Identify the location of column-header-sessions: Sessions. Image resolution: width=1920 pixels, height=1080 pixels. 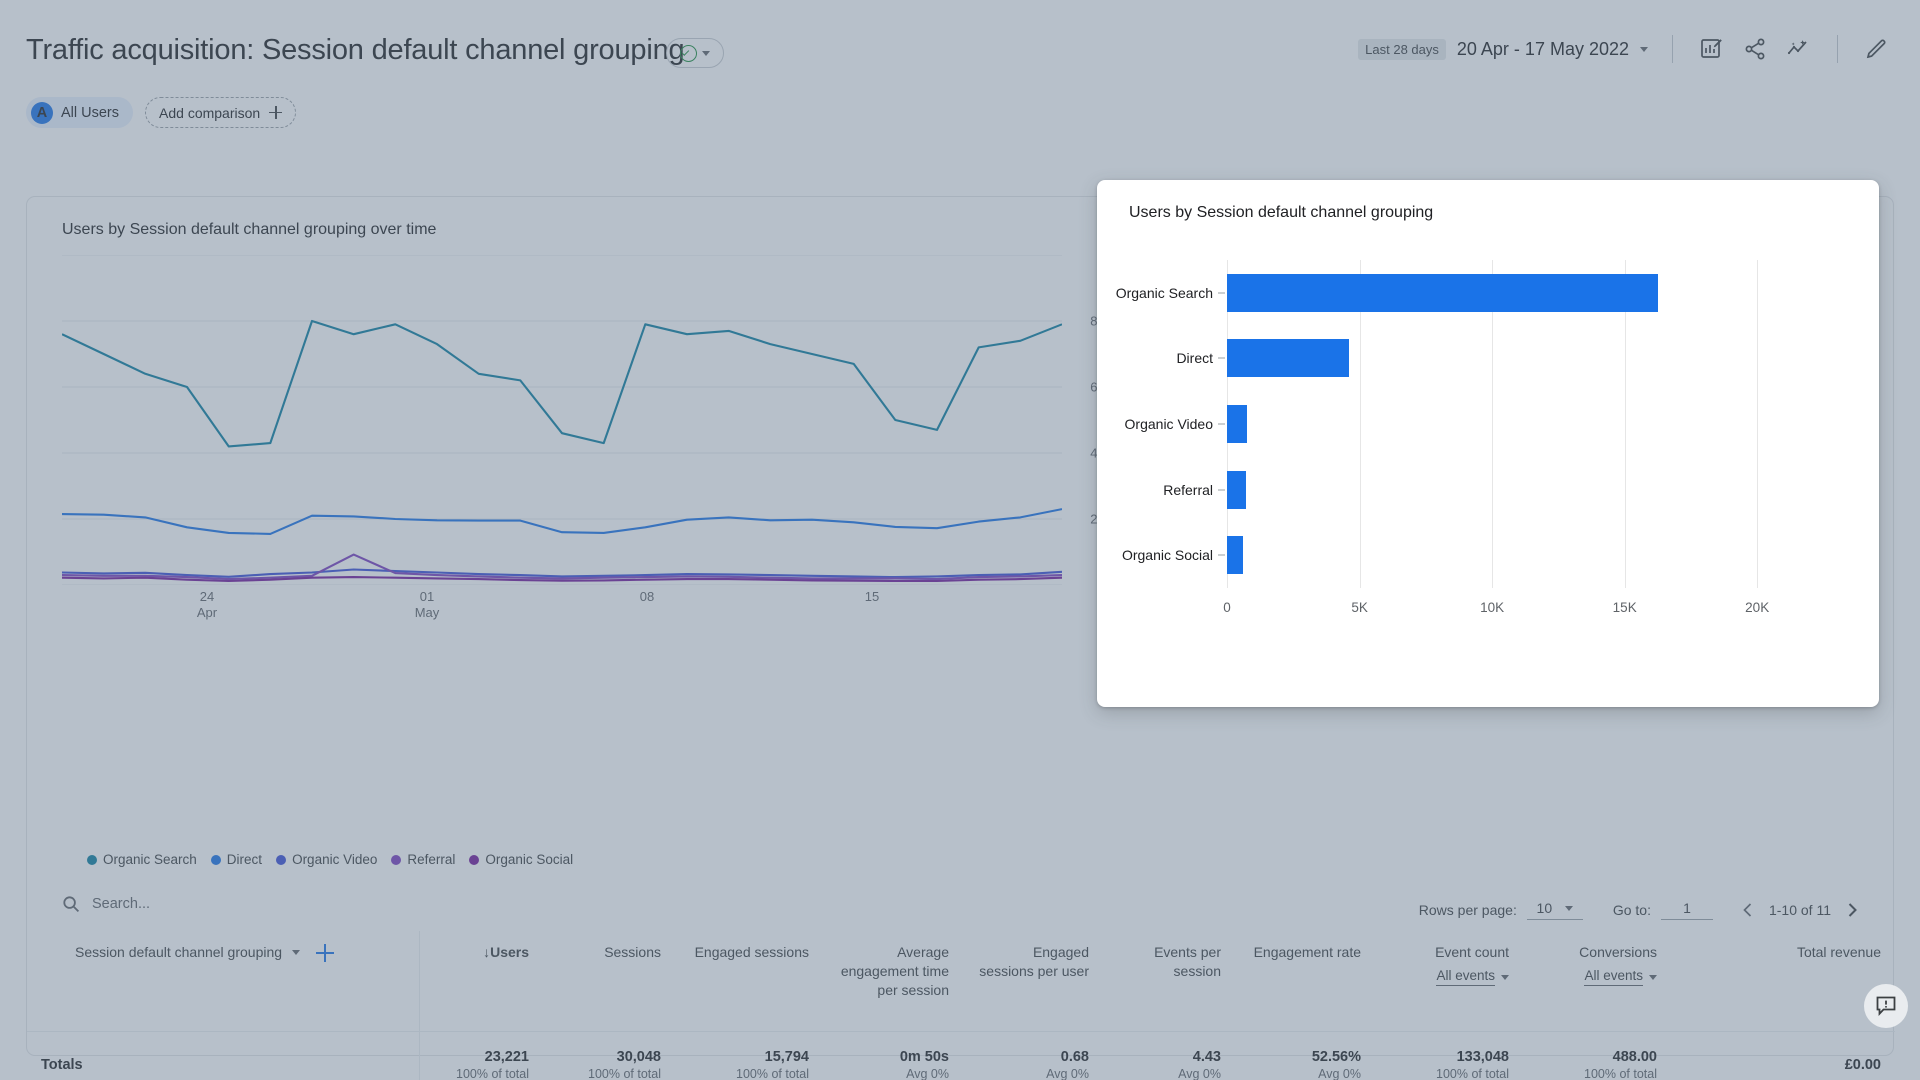
(609, 981).